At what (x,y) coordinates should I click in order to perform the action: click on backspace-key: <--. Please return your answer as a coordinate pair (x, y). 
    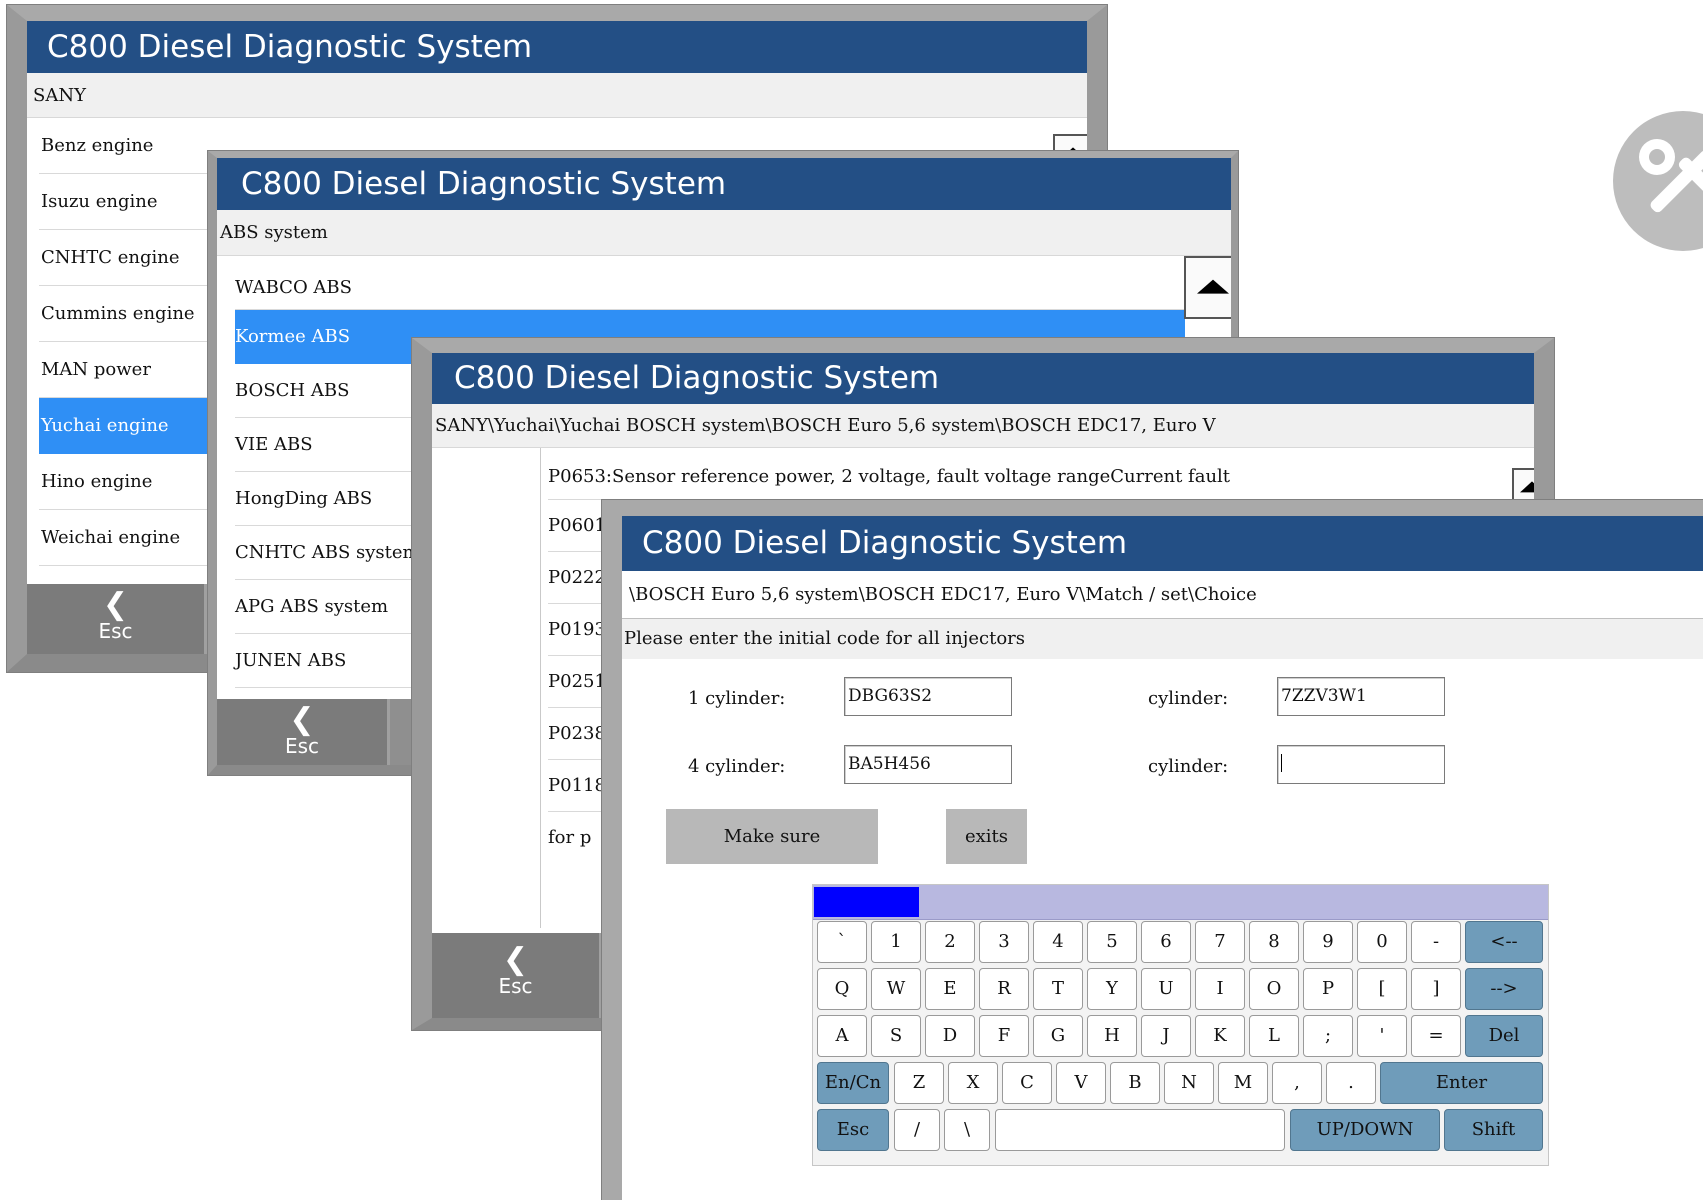
    Looking at the image, I should click on (1504, 942).